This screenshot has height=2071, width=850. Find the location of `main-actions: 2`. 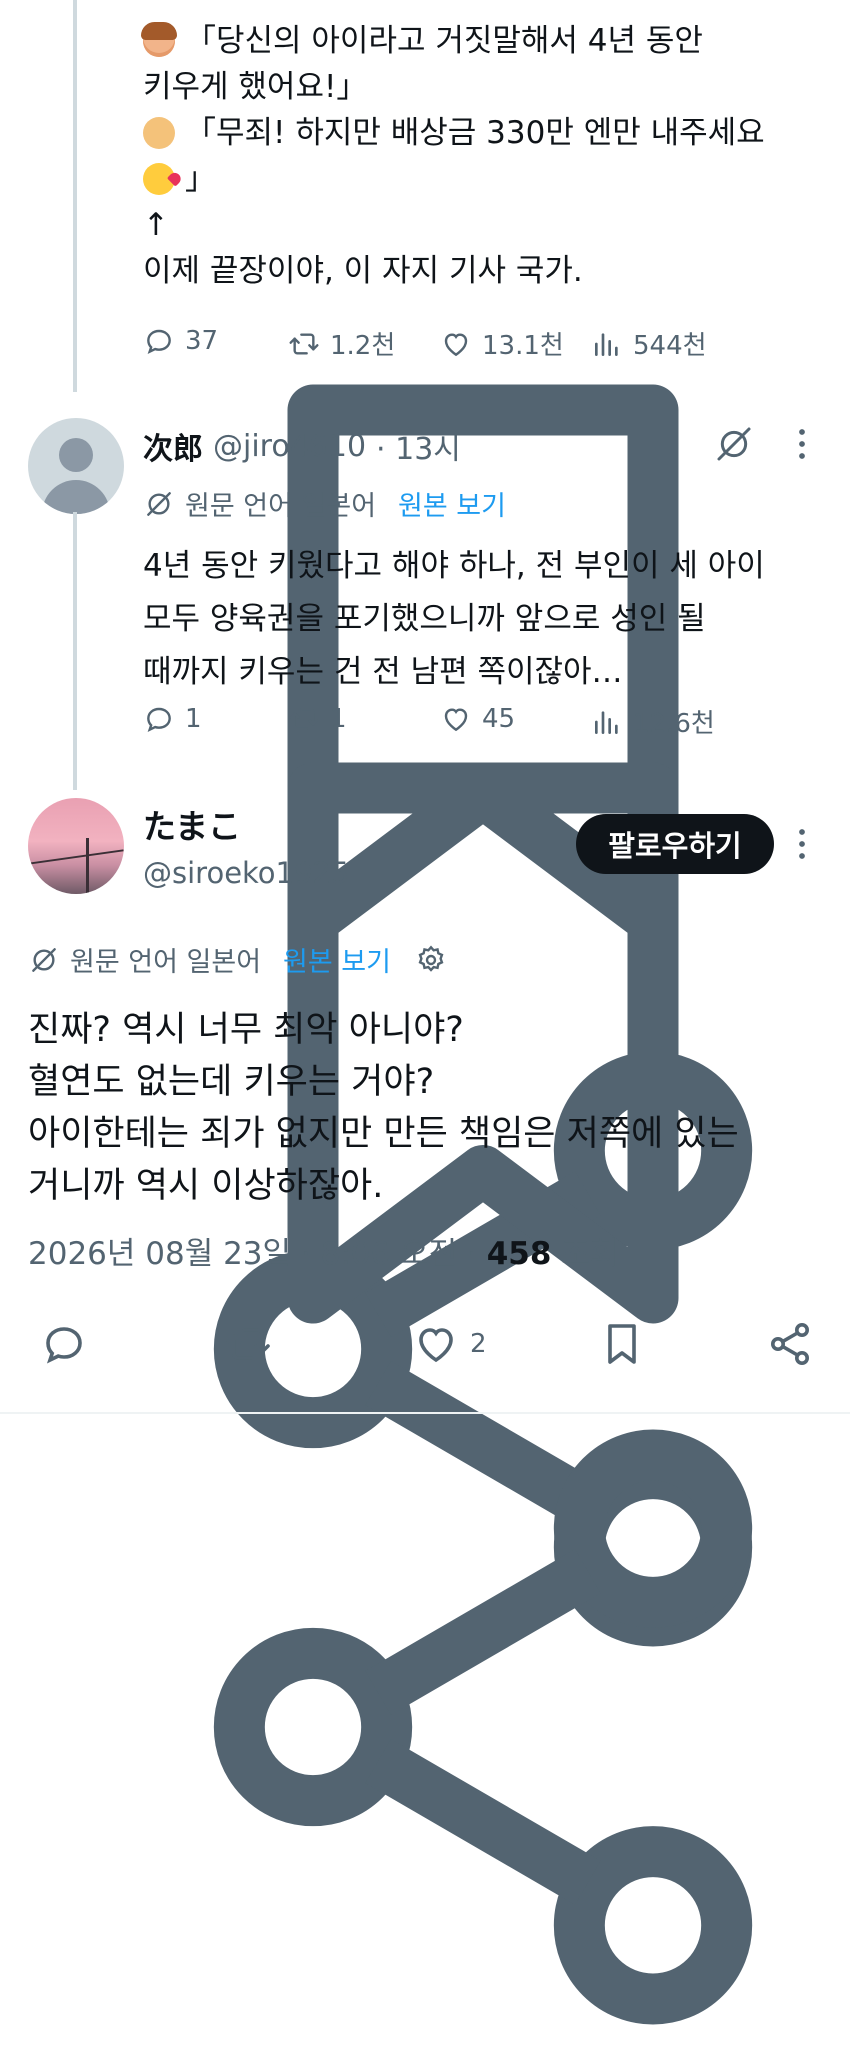

main-actions: 2 is located at coordinates (425, 1350).